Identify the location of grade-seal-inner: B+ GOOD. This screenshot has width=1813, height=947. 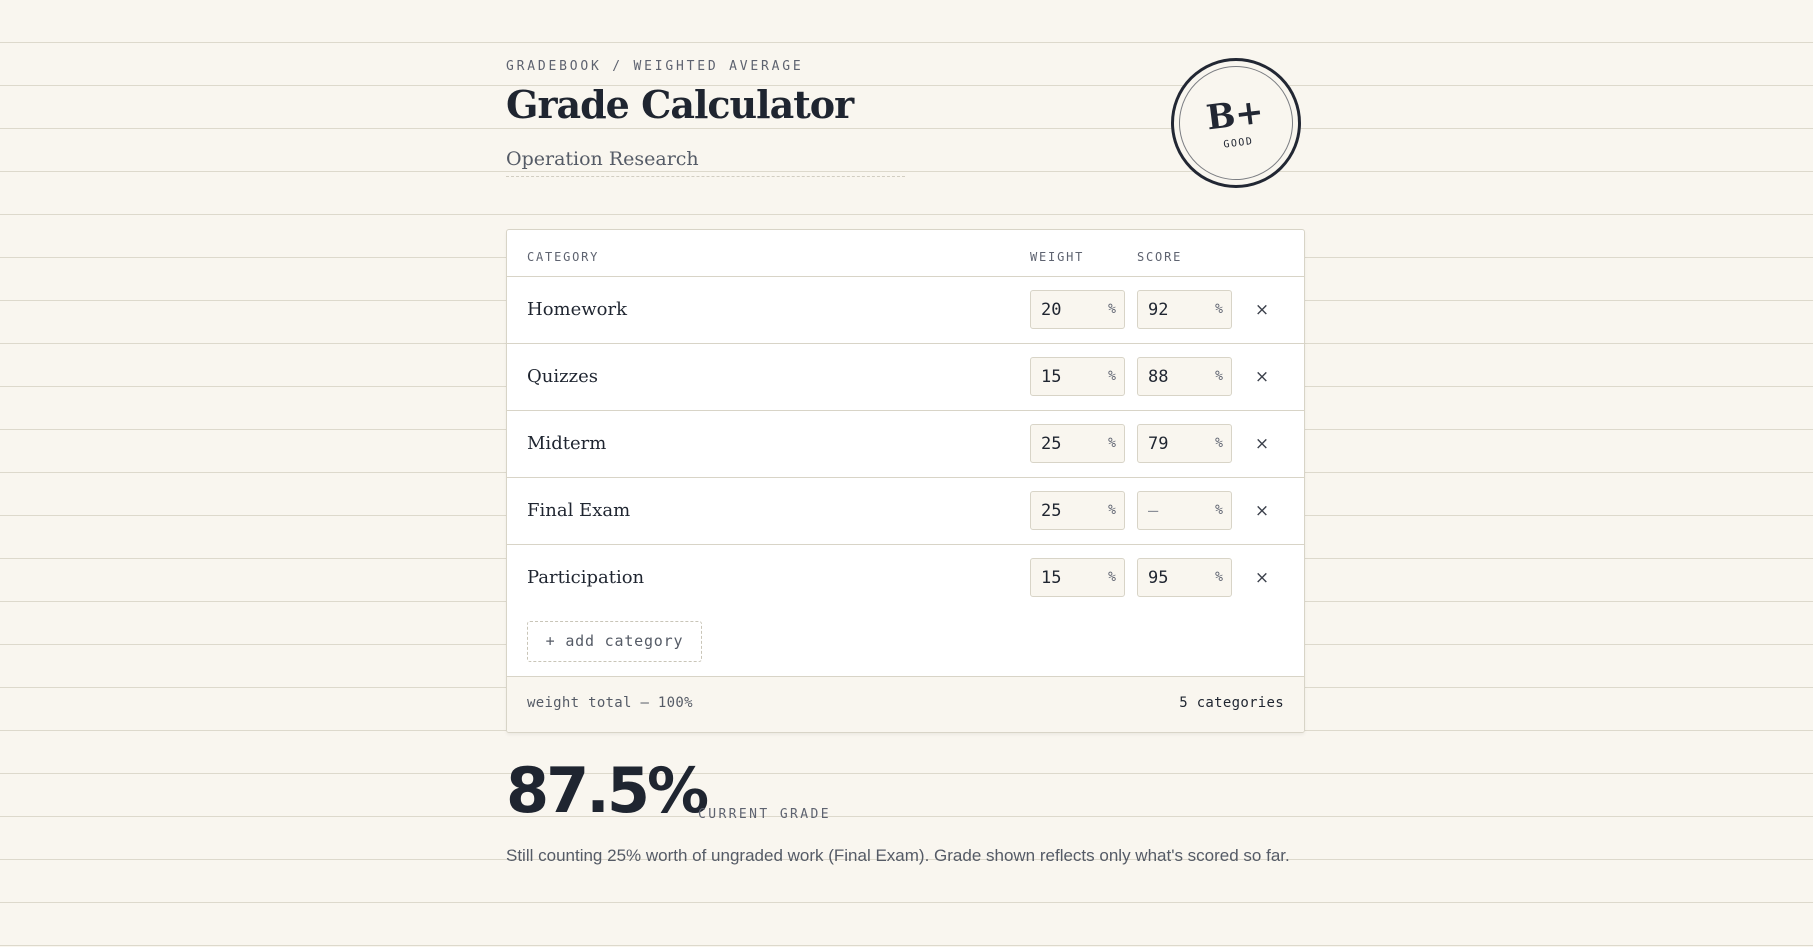
(1236, 123).